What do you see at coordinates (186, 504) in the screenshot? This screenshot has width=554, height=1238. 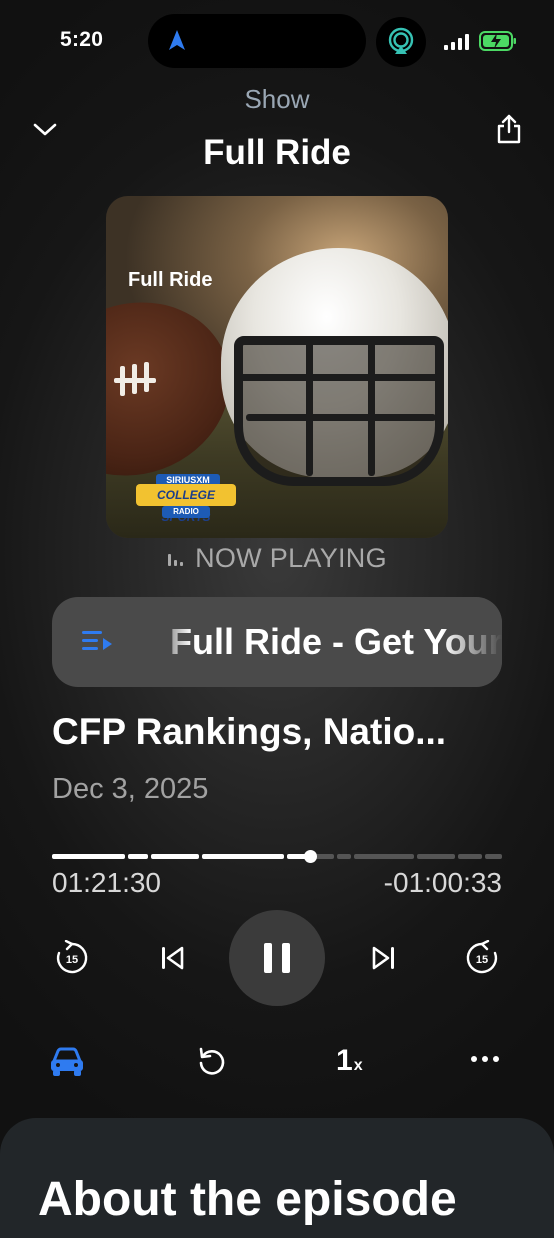 I see `logo-line2: COLLEGE SPORTS` at bounding box center [186, 504].